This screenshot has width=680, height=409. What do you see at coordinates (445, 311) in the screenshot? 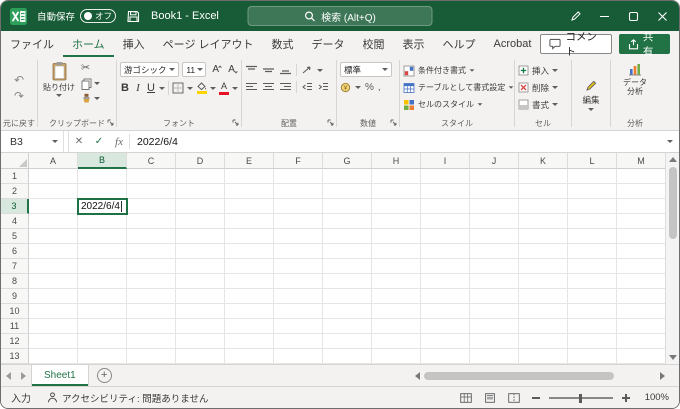
I see `cell-I10` at bounding box center [445, 311].